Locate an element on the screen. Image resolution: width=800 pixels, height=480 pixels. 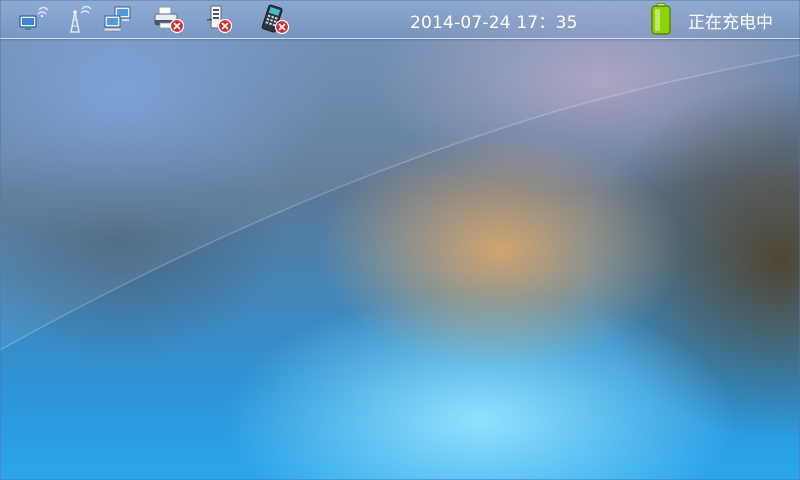
battery-icon is located at coordinates (661, 19).